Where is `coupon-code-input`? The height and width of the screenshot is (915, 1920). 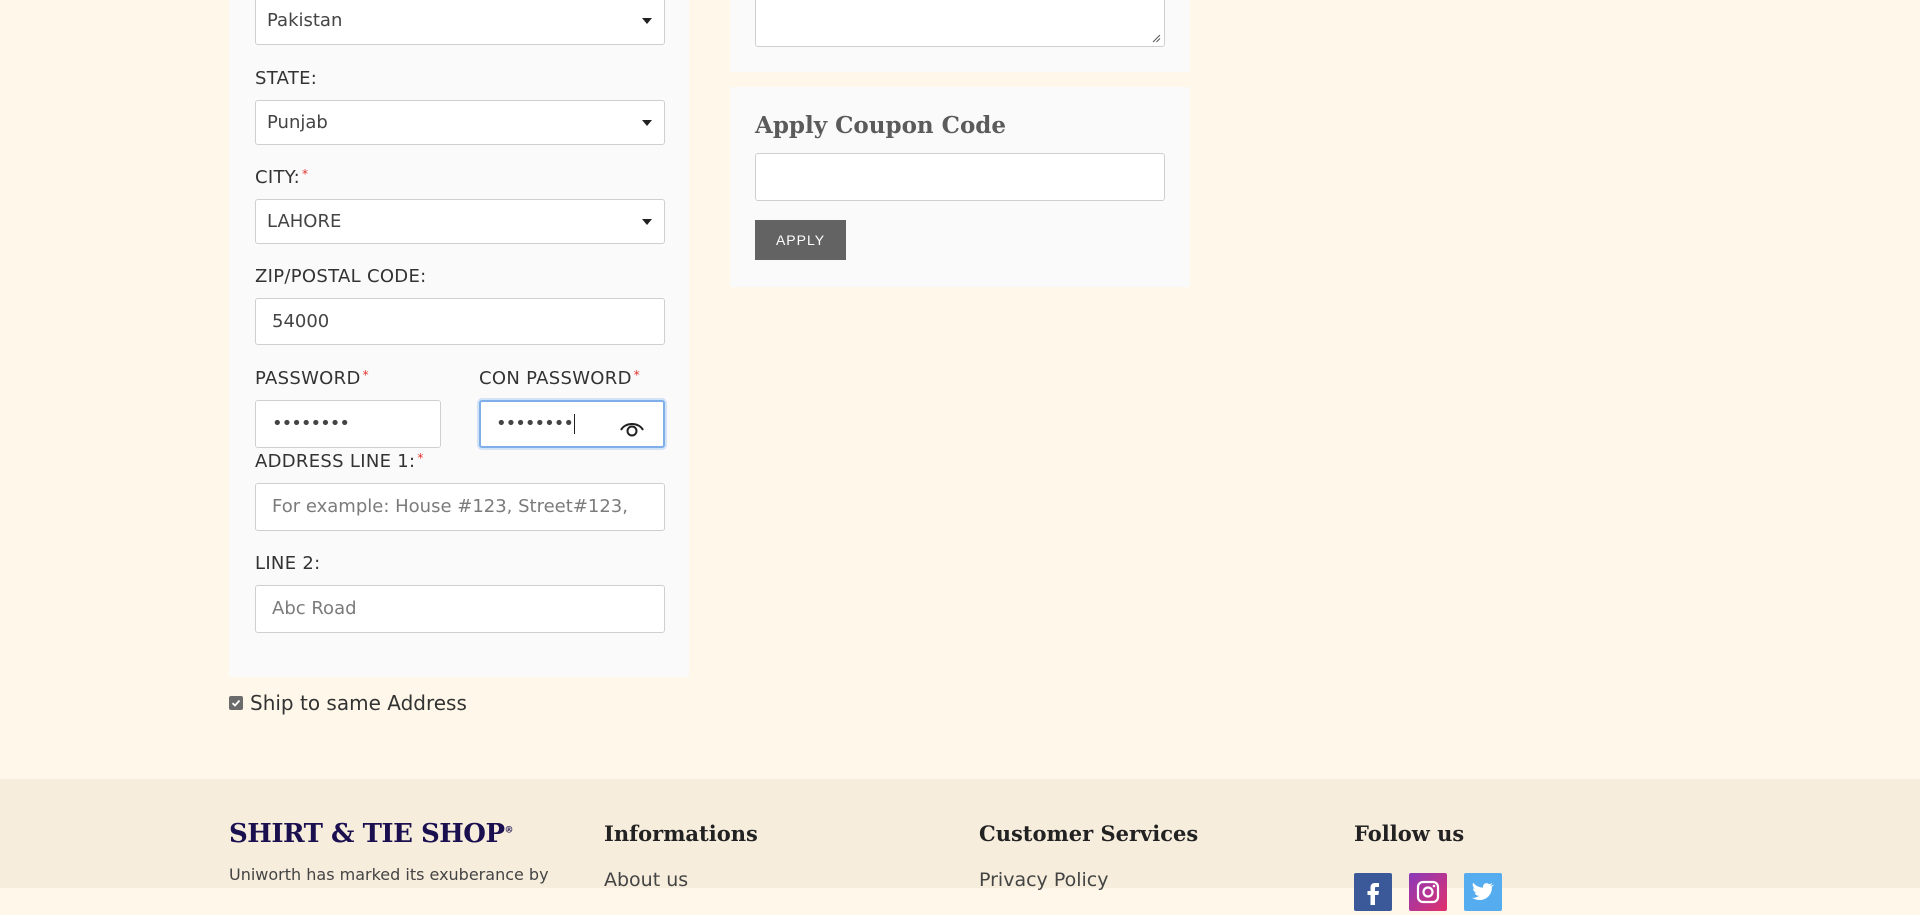
coupon-code-input is located at coordinates (960, 177).